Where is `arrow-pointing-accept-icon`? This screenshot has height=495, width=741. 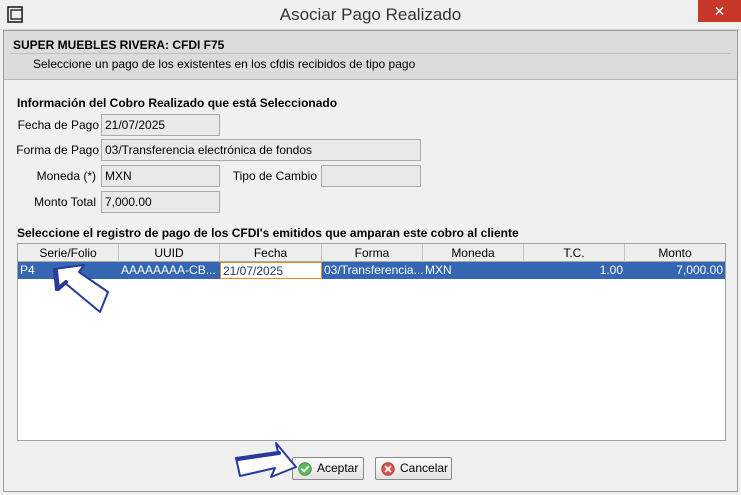 arrow-pointing-accept-icon is located at coordinates (266, 460).